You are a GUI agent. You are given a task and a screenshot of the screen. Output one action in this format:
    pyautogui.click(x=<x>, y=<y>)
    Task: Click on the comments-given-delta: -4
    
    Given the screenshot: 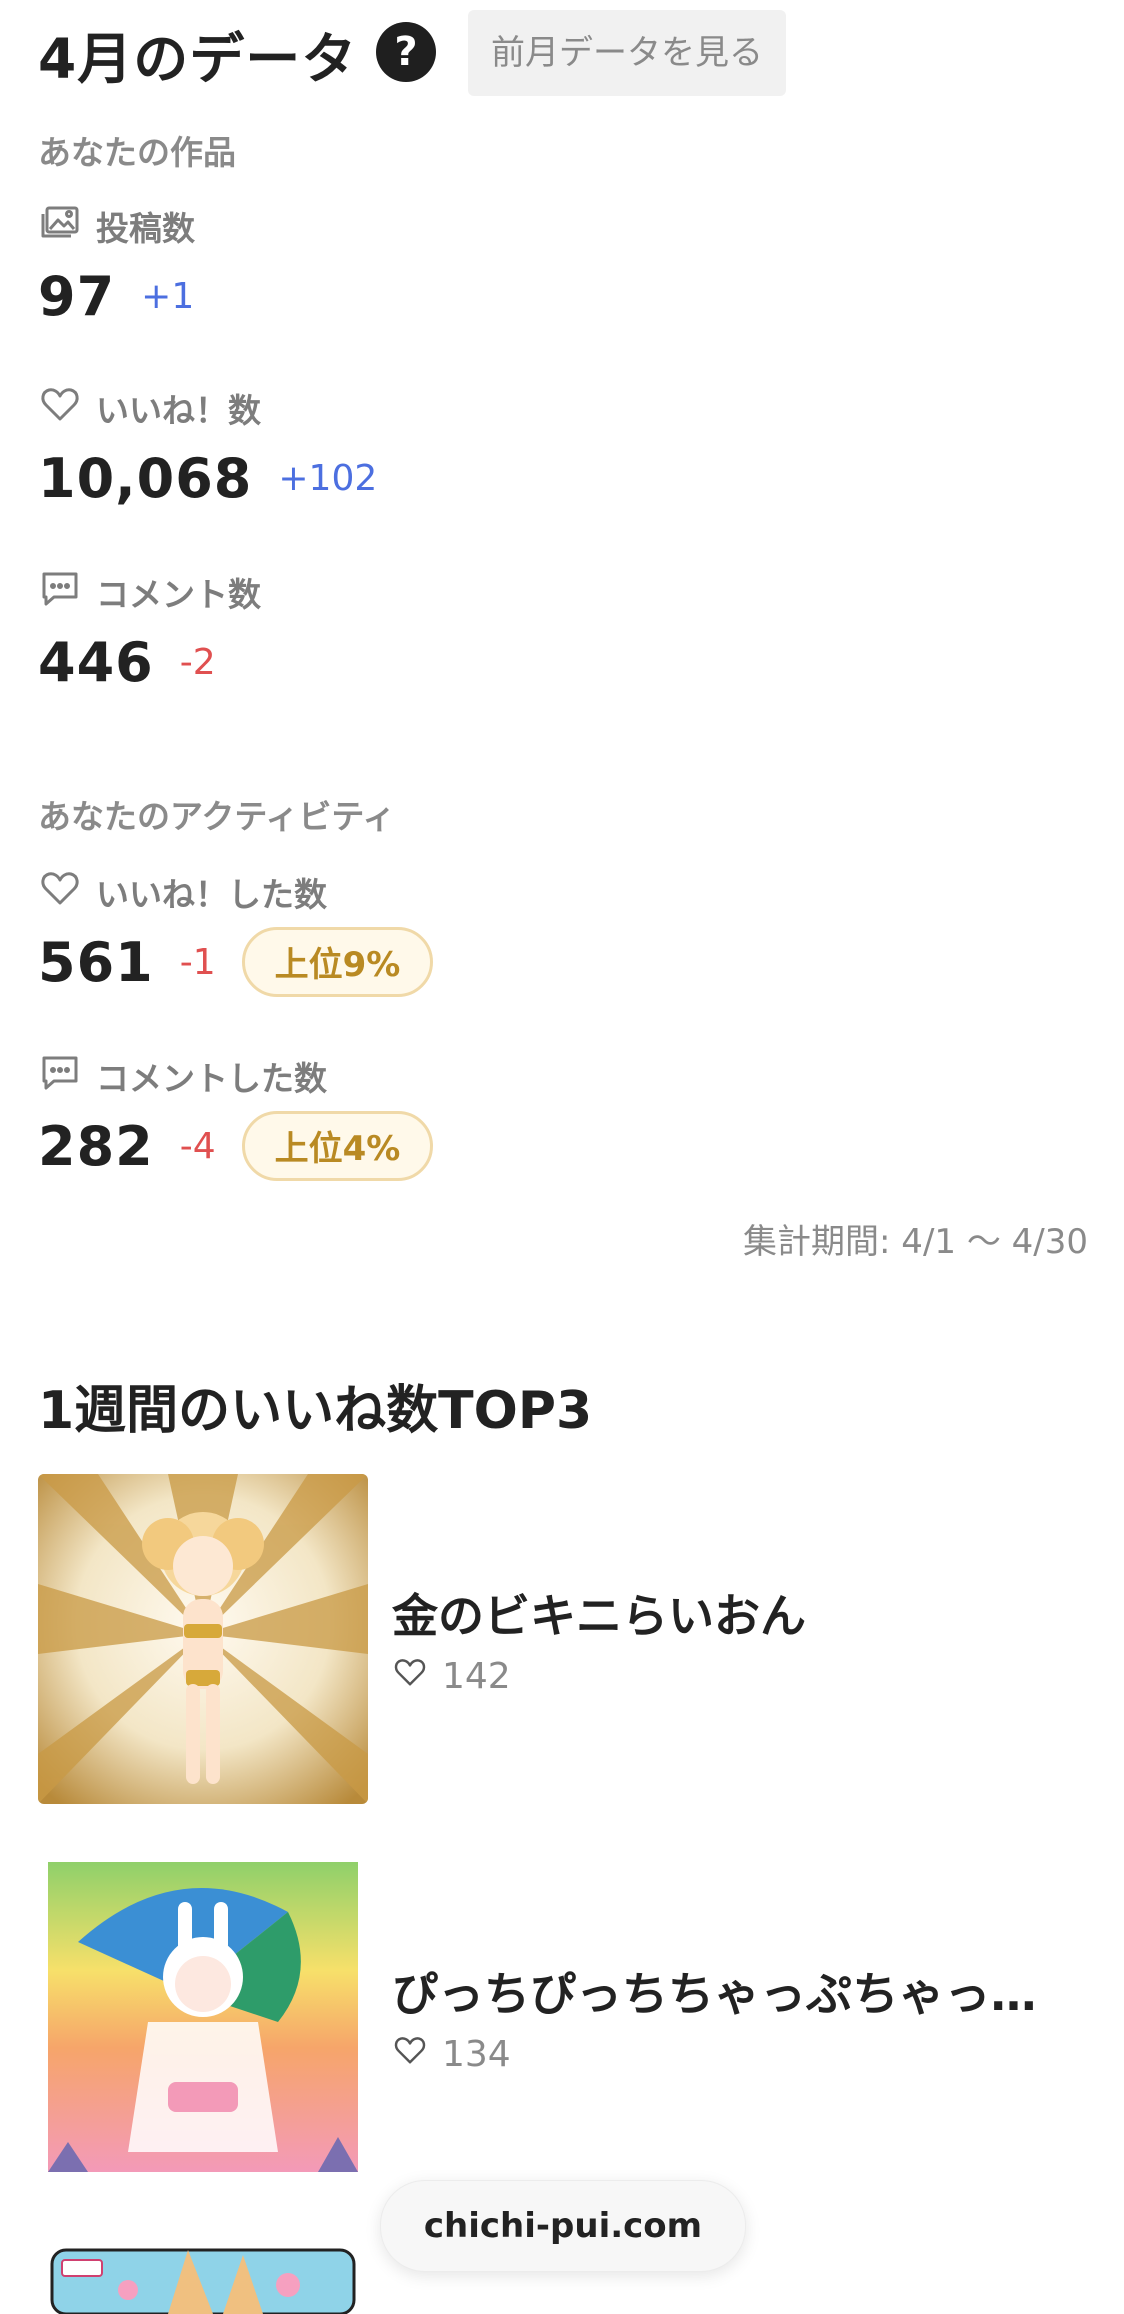 What is the action you would take?
    pyautogui.click(x=197, y=1146)
    